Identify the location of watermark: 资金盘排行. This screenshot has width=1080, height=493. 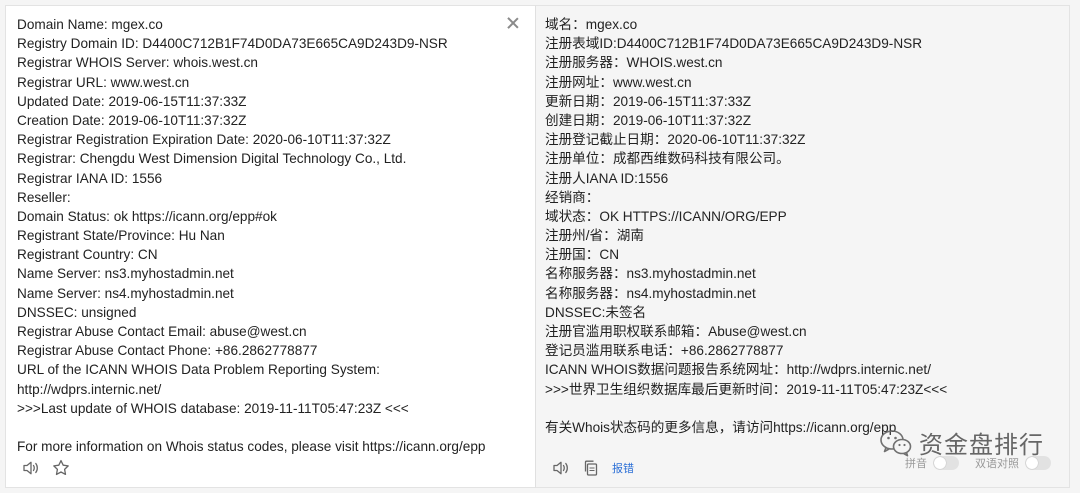
(961, 442).